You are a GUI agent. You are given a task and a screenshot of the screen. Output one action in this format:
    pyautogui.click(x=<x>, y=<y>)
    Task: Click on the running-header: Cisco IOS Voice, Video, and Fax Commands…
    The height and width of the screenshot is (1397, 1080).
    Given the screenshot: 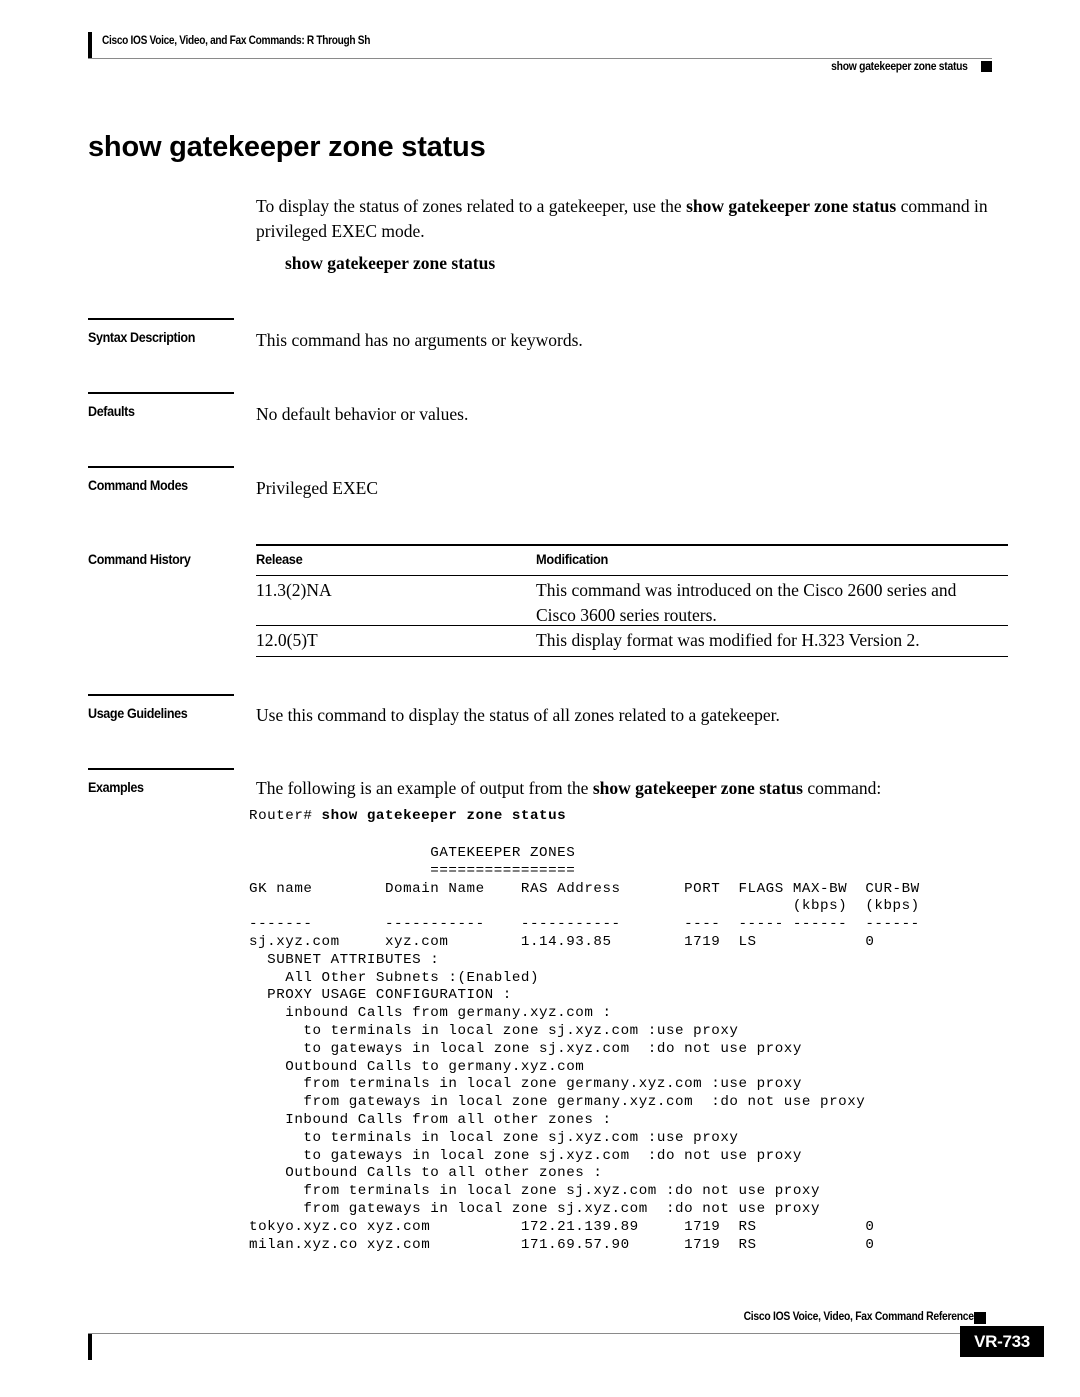 What is the action you would take?
    pyautogui.click(x=540, y=55)
    